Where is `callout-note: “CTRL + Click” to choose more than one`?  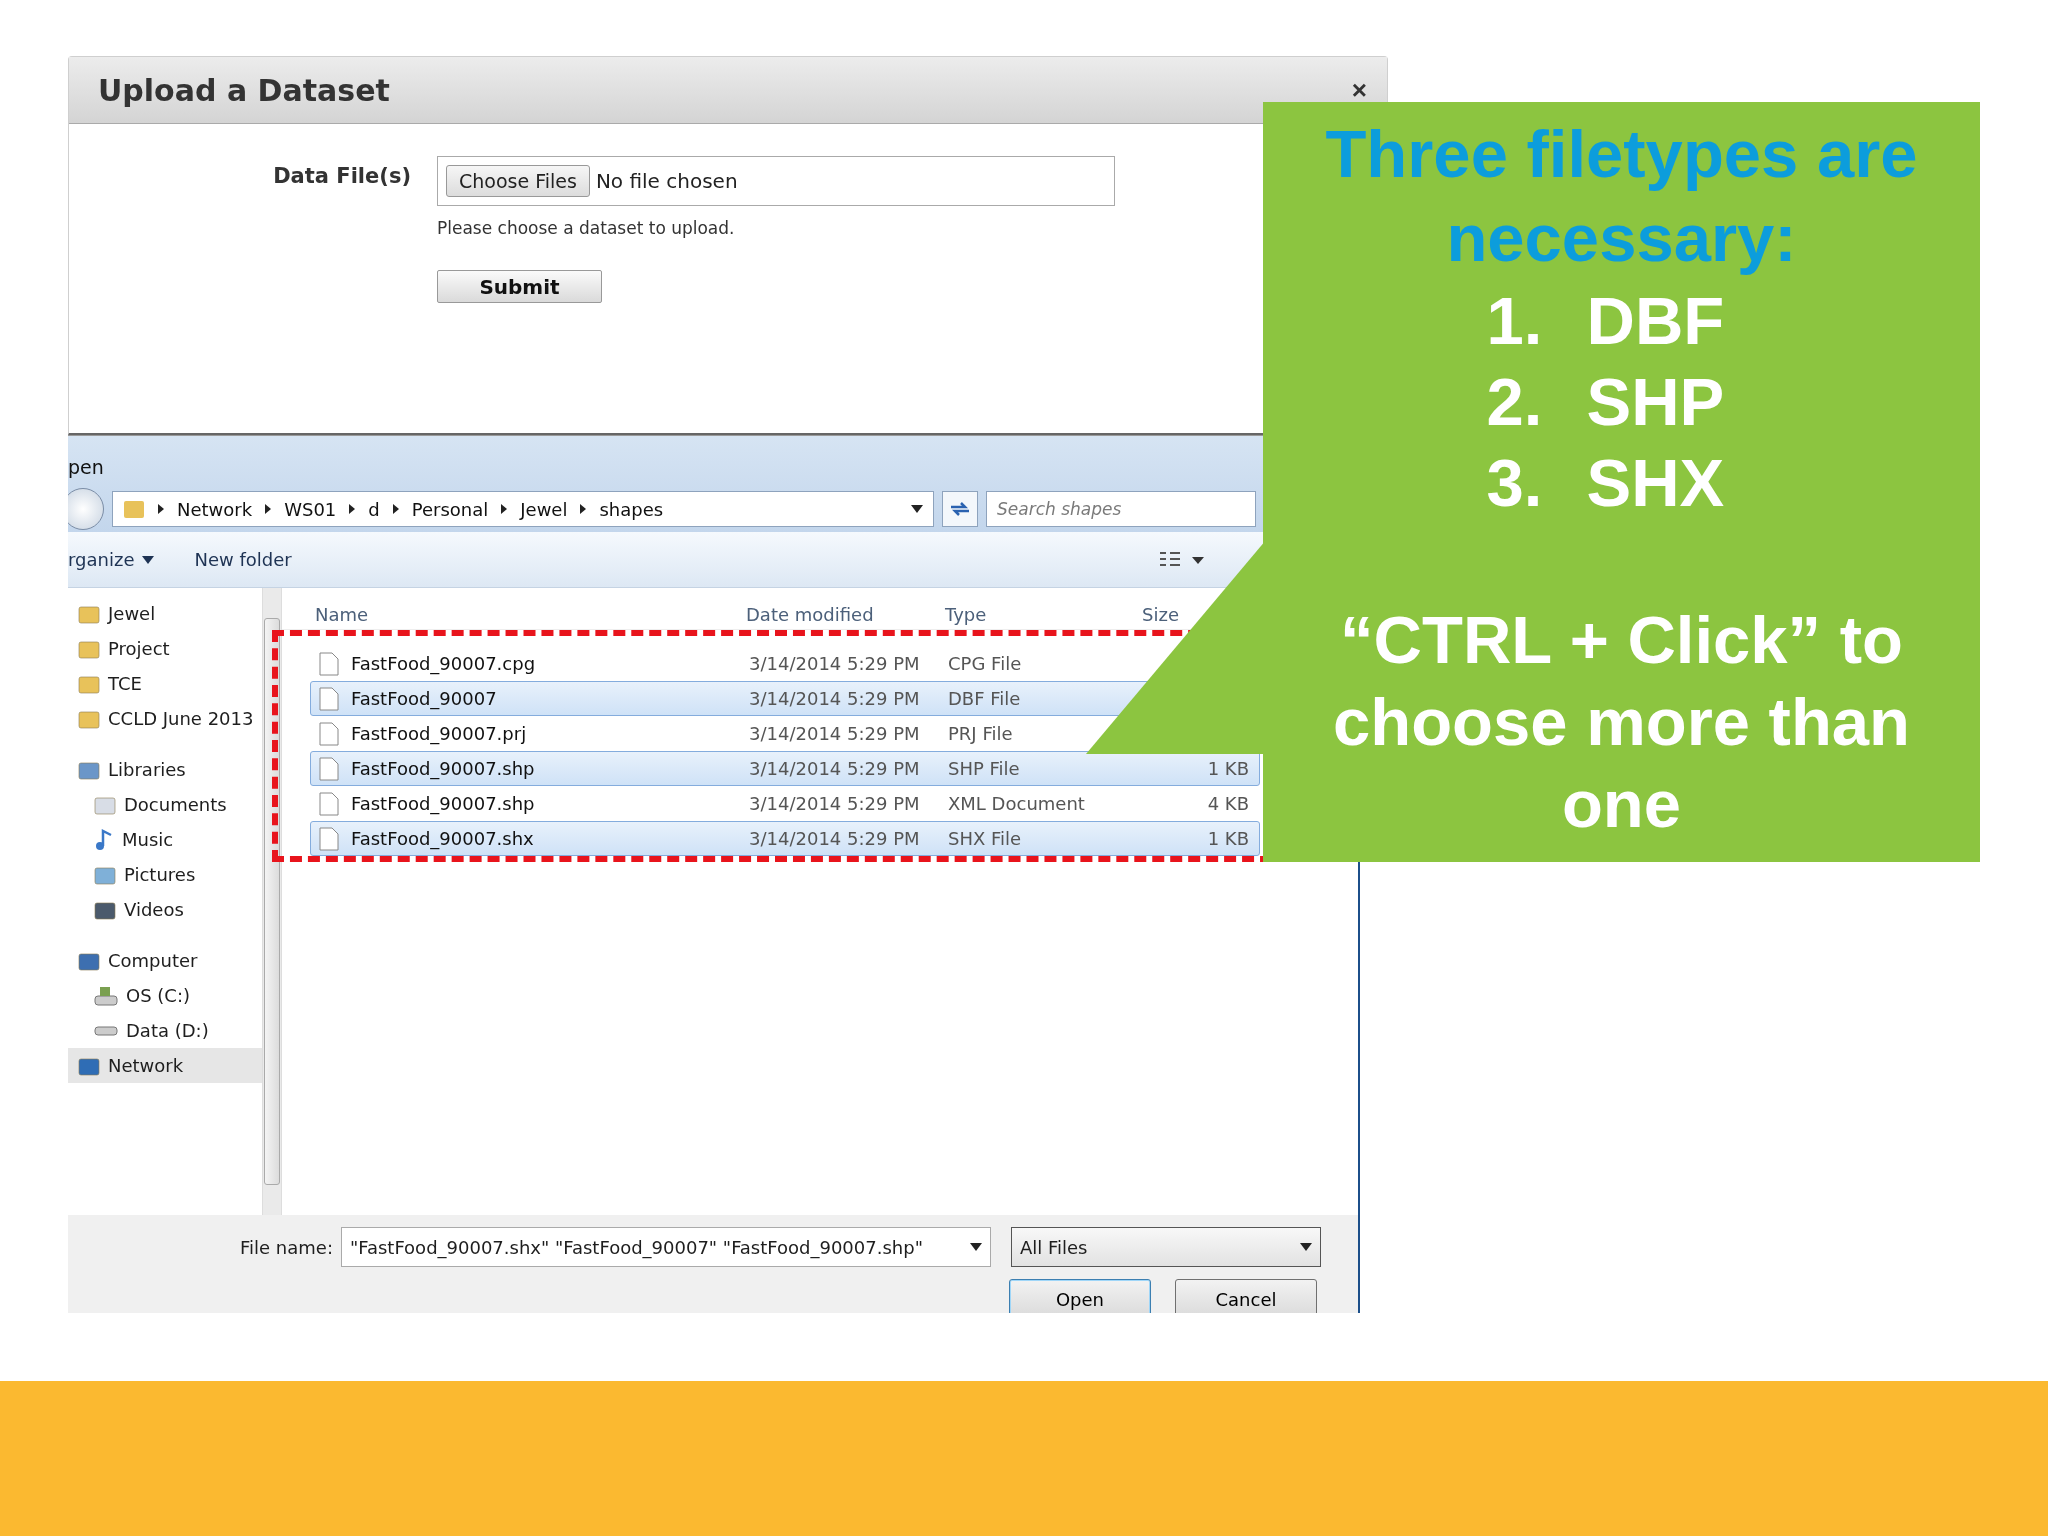 callout-note: “CTRL + Click” to choose more than one is located at coordinates (1621, 722).